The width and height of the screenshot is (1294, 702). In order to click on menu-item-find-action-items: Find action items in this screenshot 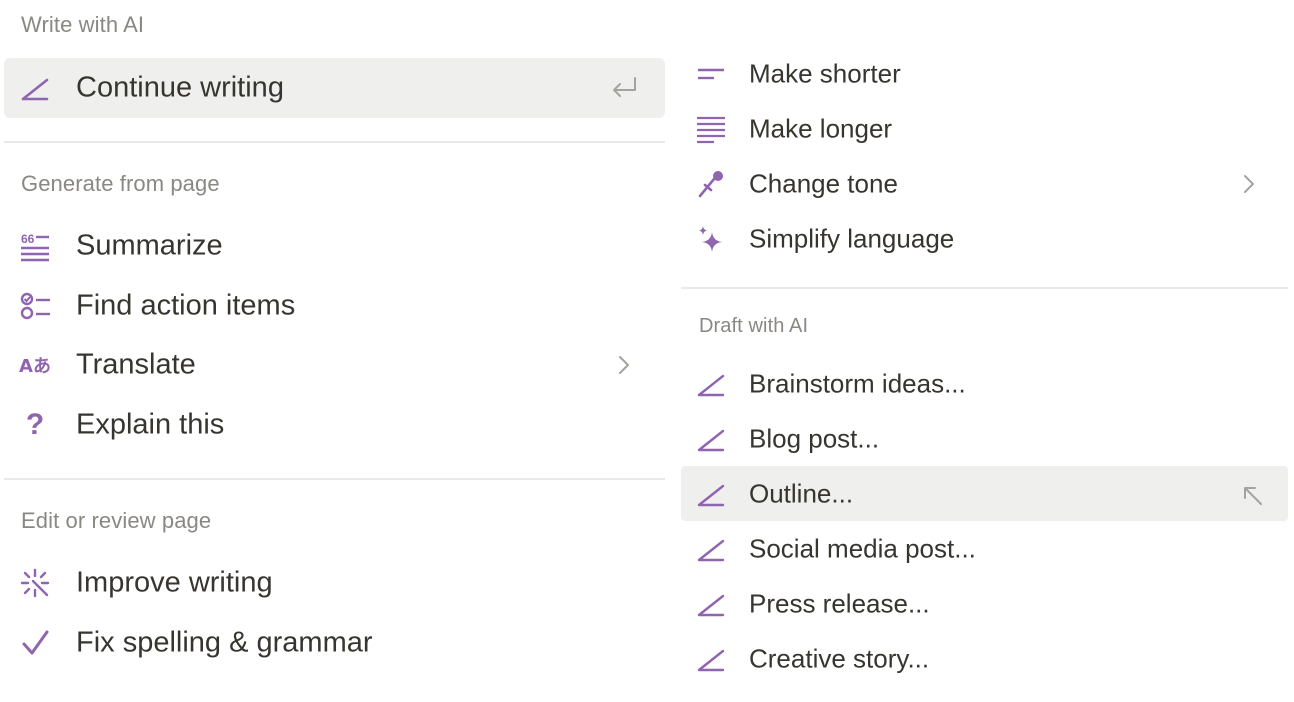, I will do `click(334, 306)`.